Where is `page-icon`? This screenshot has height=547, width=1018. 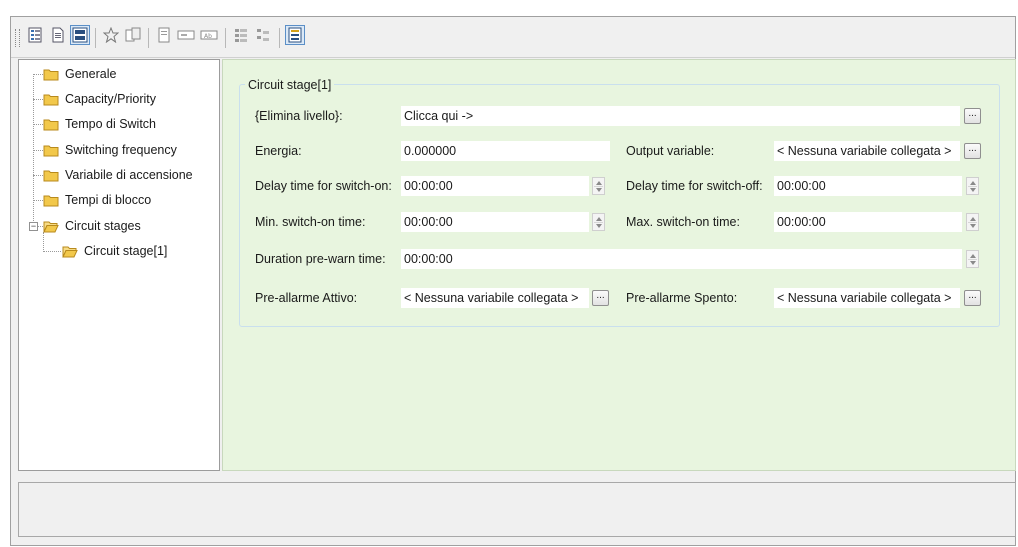 page-icon is located at coordinates (164, 35).